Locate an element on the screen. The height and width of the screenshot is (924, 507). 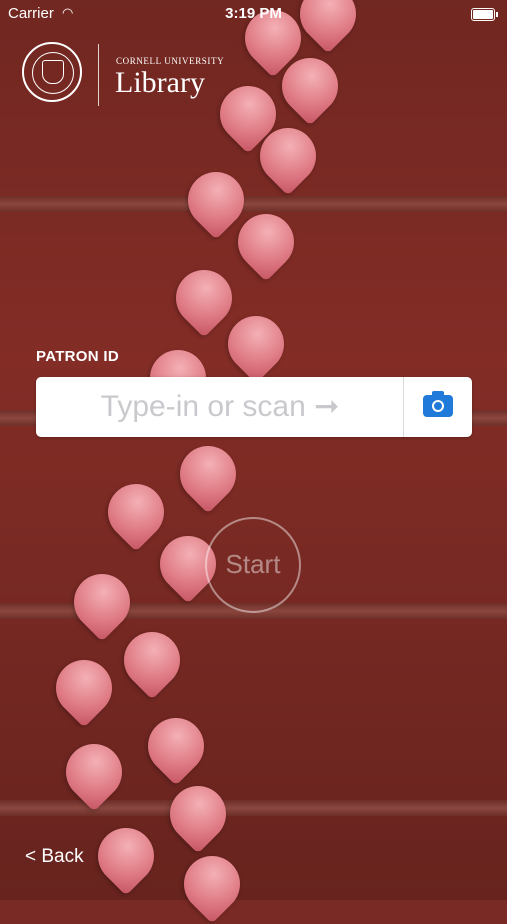
patron-id-field is located at coordinates (254, 407).